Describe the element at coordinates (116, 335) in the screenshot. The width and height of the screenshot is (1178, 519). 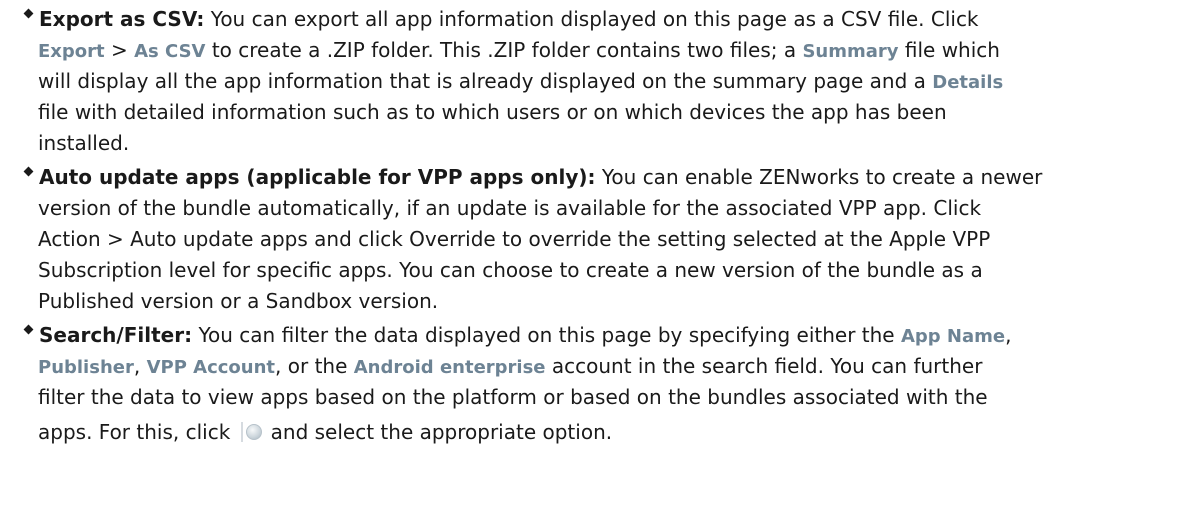
I see `item-term: Search/Filter:` at that location.